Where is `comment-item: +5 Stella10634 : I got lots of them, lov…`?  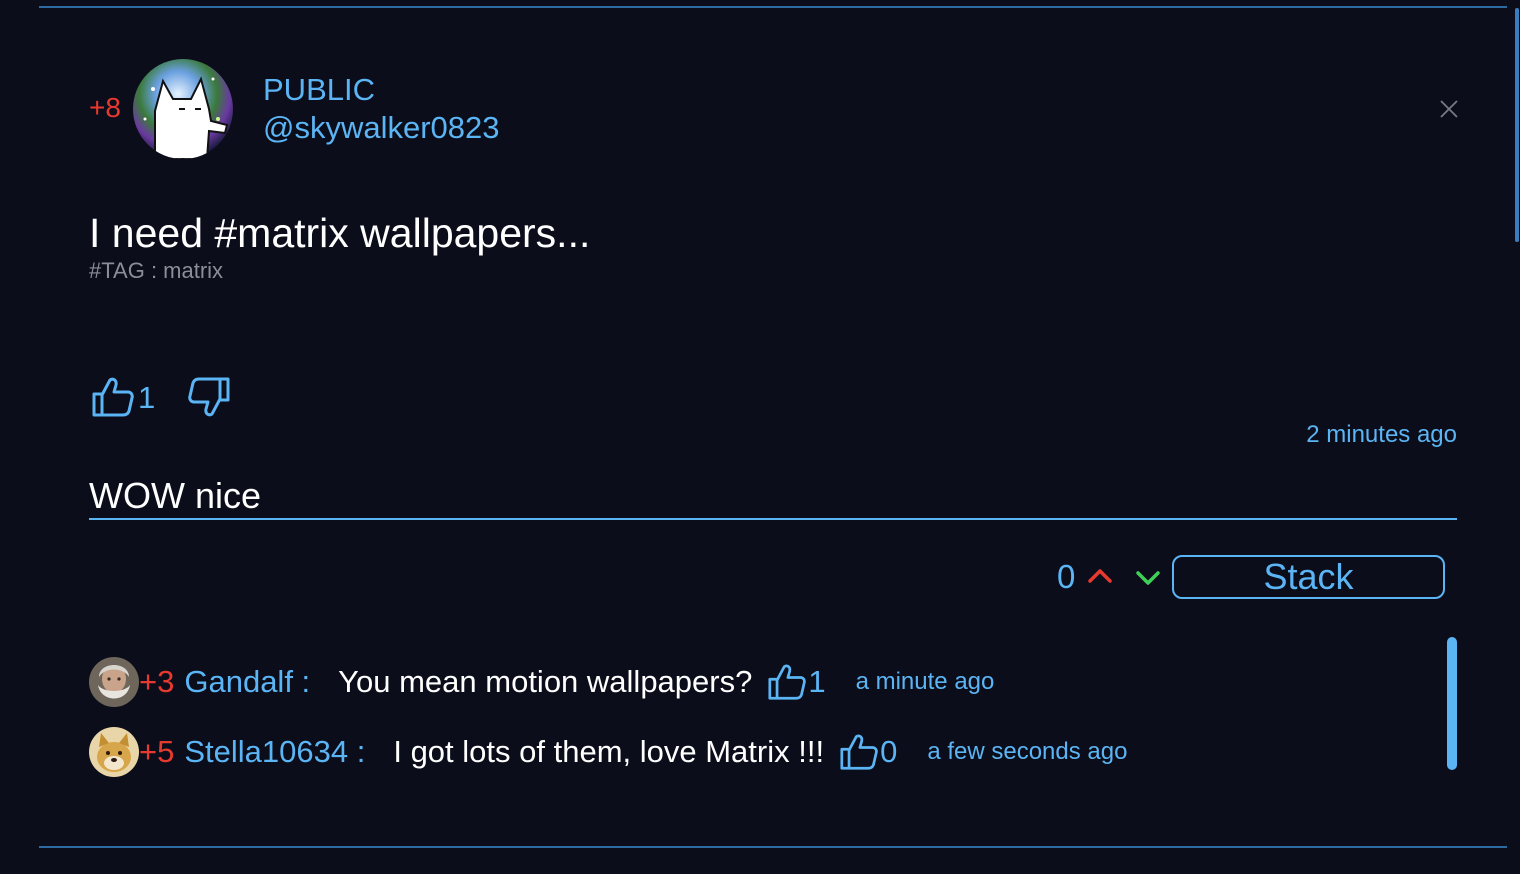 comment-item: +5 Stella10634 : I got lots of them, lov… is located at coordinates (608, 752).